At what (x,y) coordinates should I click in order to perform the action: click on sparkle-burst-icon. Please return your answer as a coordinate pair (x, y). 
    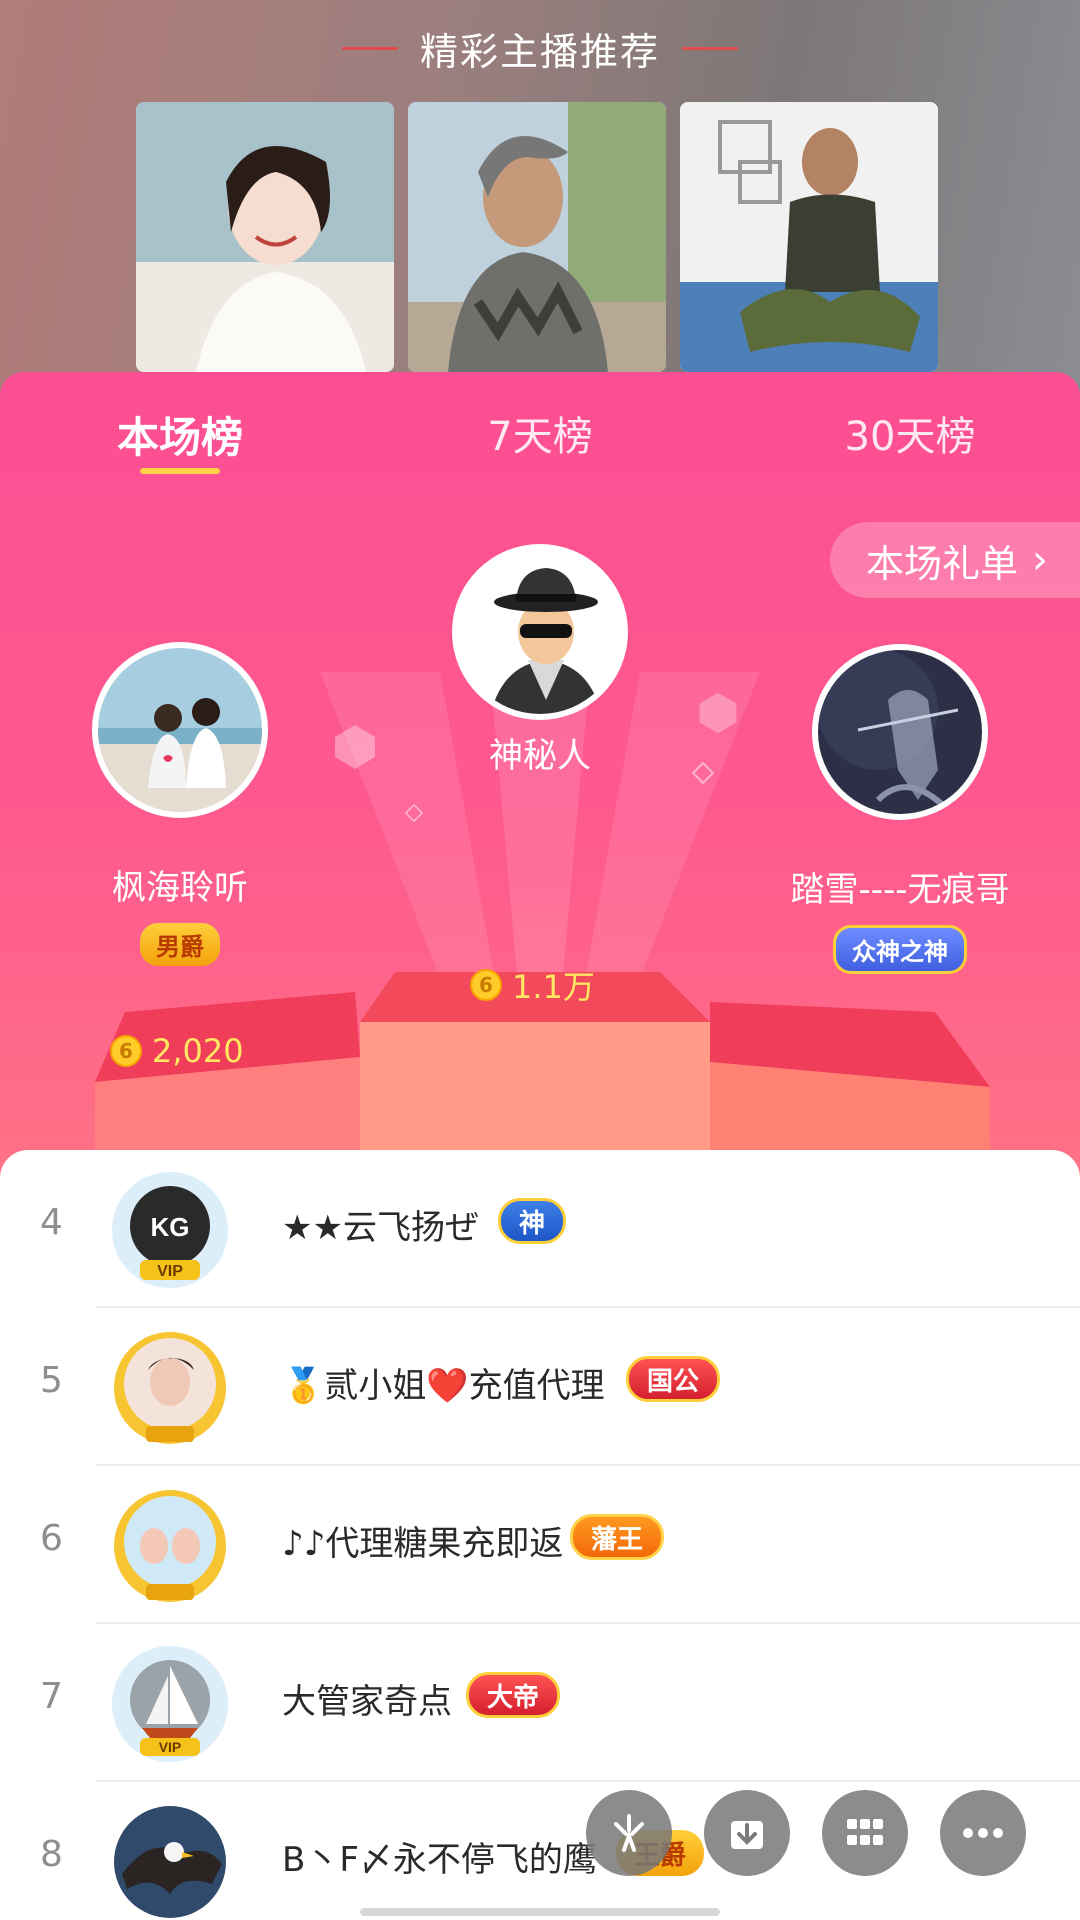
    Looking at the image, I should click on (629, 1833).